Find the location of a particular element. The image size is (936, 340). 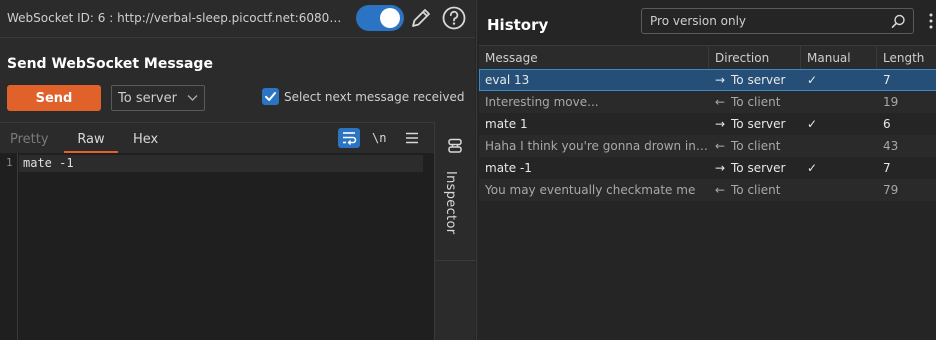

direction-select: To server is located at coordinates (158, 98).